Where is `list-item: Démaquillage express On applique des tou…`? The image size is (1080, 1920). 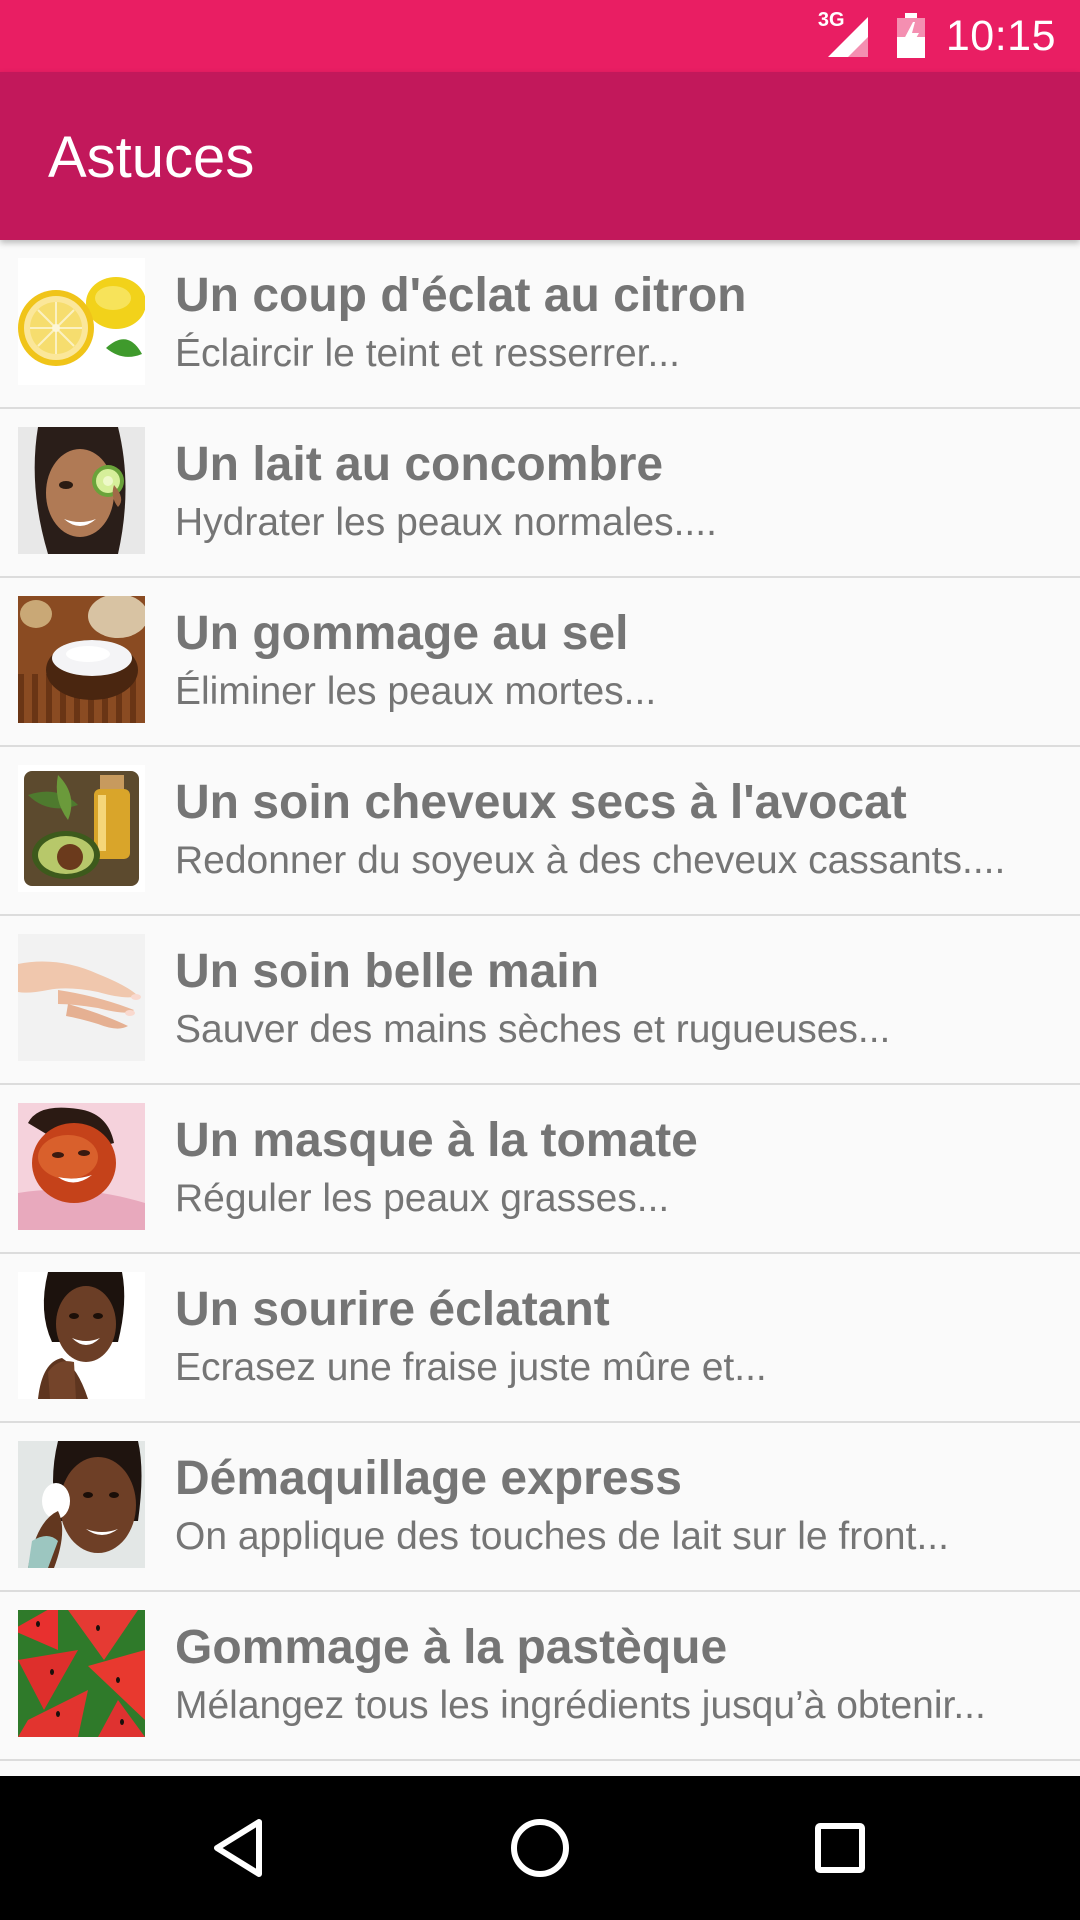 list-item: Démaquillage express On applique des tou… is located at coordinates (540, 1507).